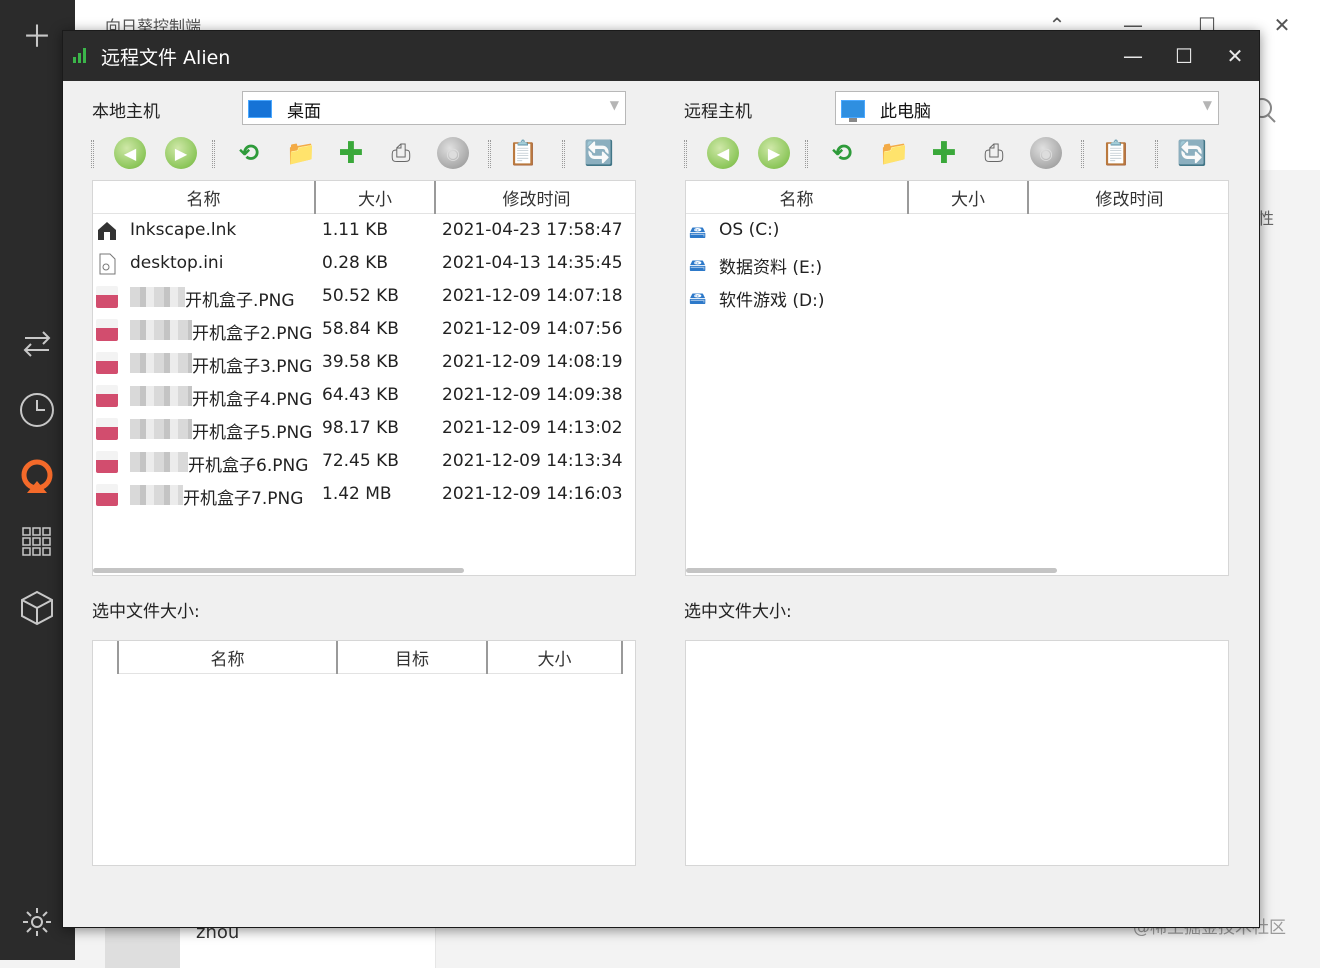  I want to click on drive-row: 🖴 数据资料 (E:), so click(957, 263).